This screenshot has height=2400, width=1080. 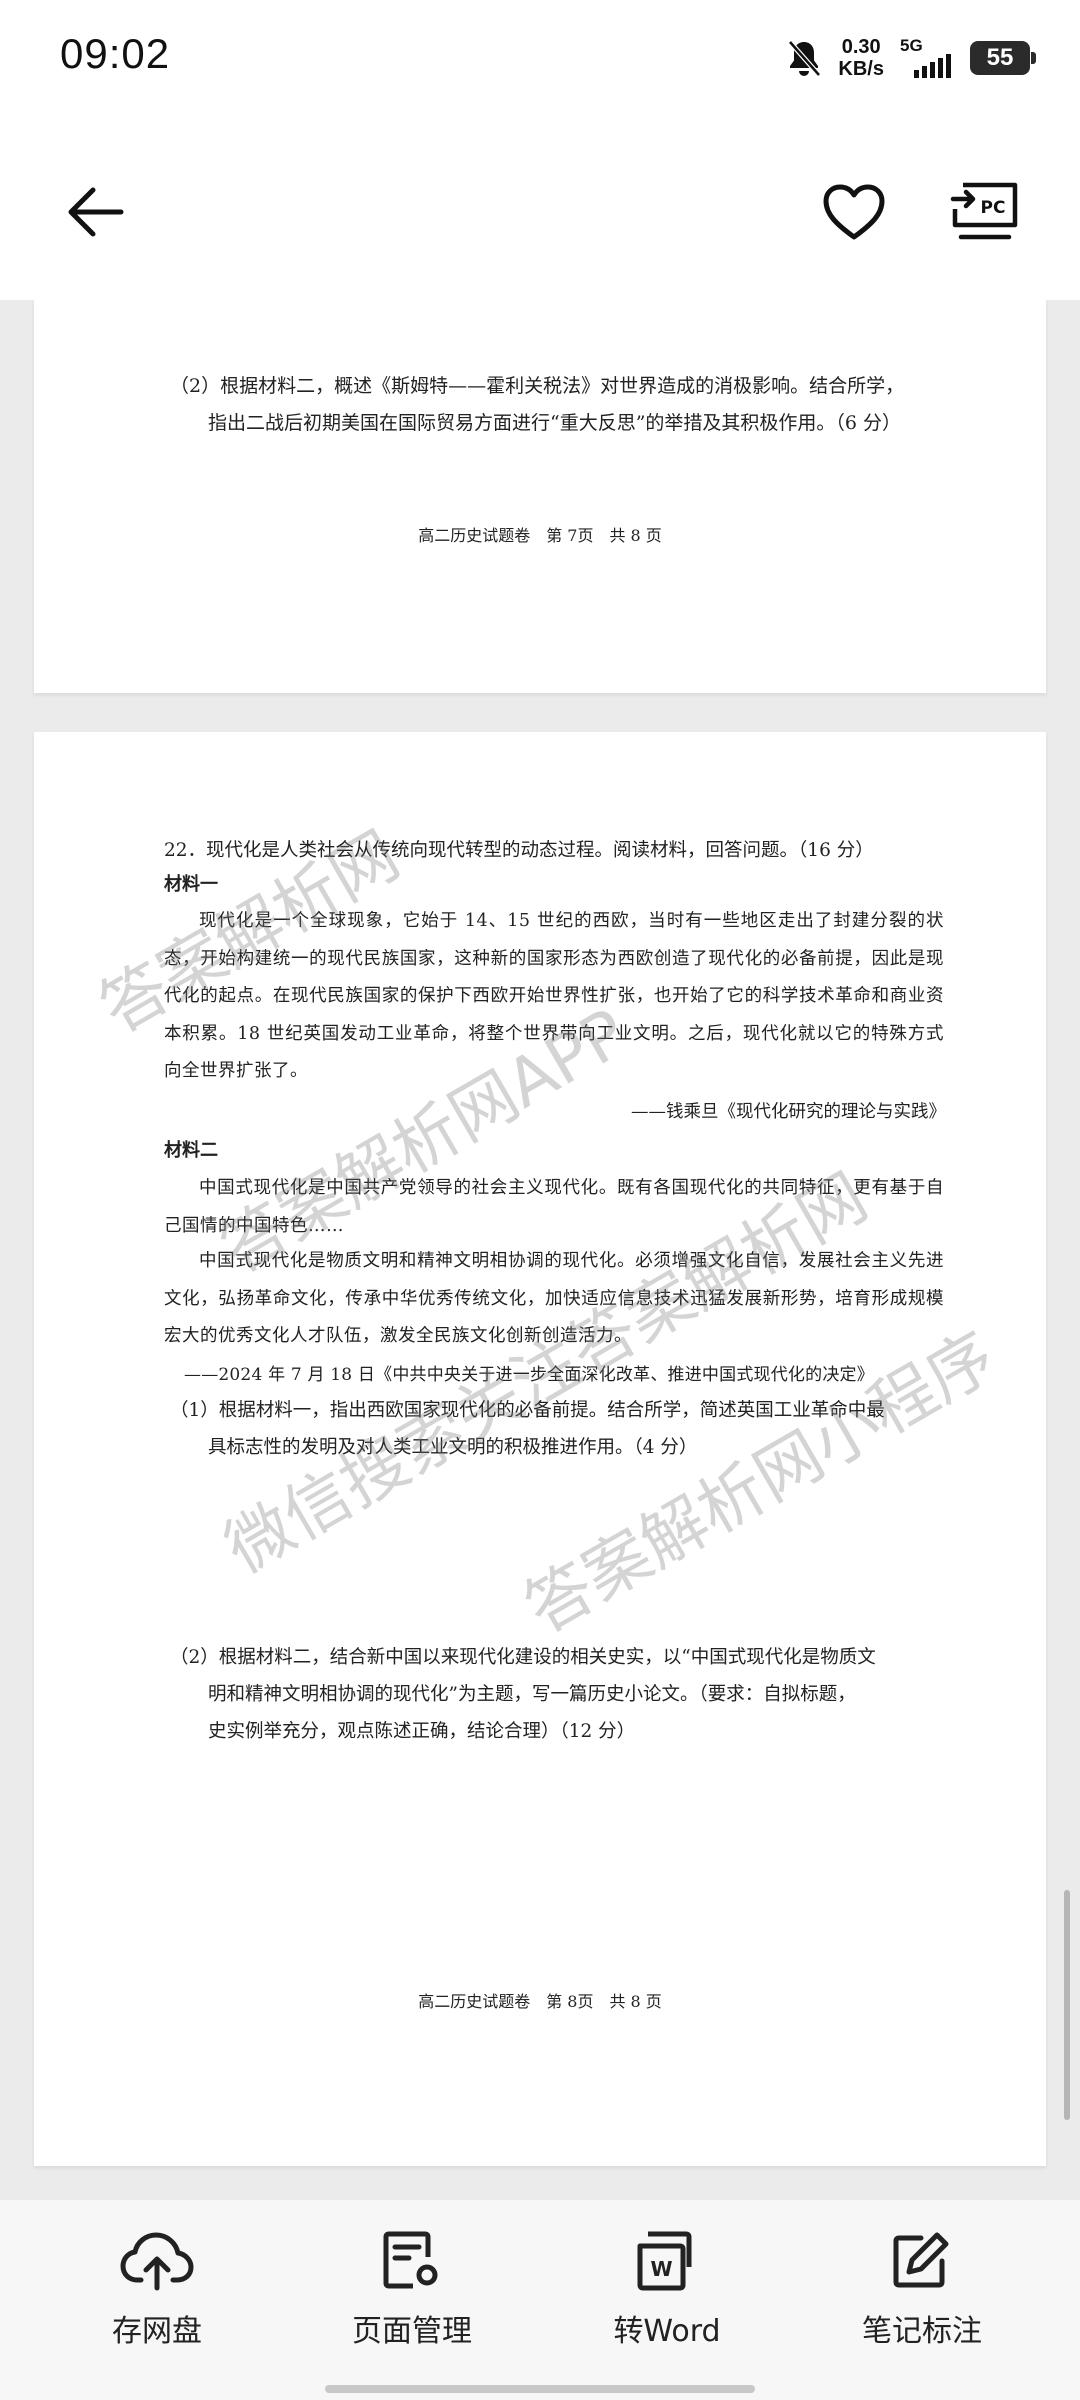 I want to click on question-line: （1）根据材料一，指出西欧国家现代化的必备前提。结合所学，简述英国工业革命中最, so click(x=527, y=1410).